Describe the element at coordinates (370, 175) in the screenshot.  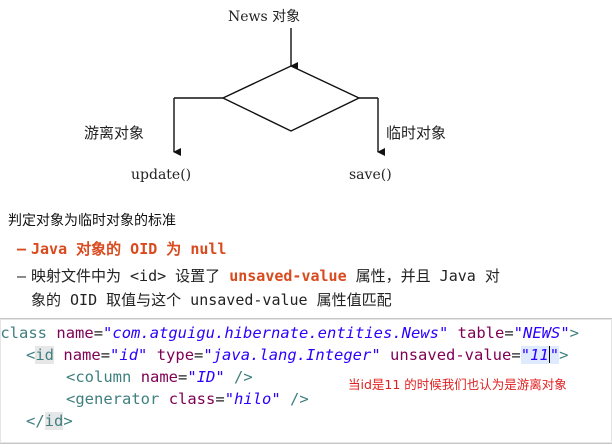
I see `save-result: save()` at that location.